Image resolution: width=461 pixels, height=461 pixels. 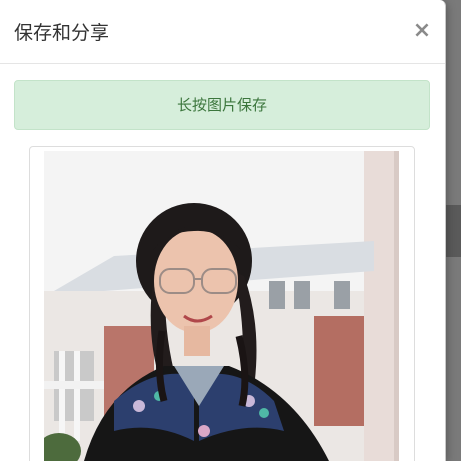 I want to click on save-hint-alert: 长按图片保存, so click(x=222, y=105).